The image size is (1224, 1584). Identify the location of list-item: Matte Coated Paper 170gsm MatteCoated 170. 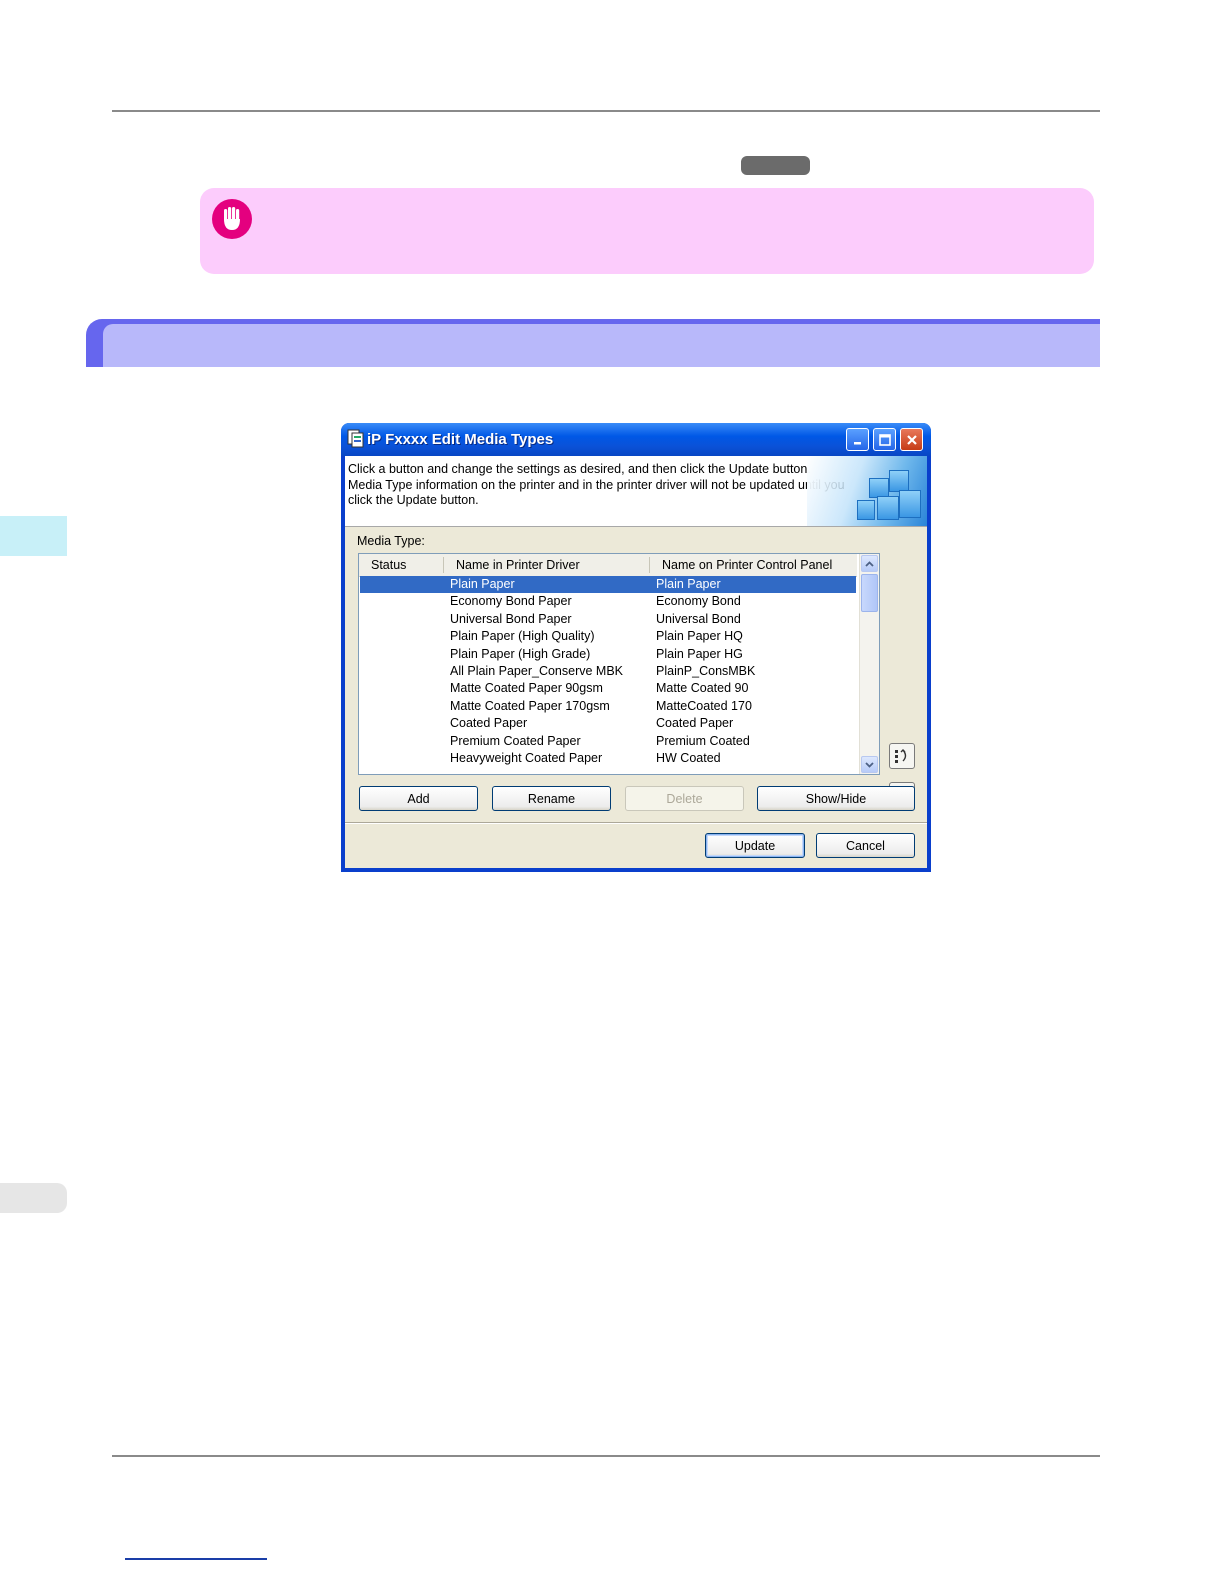
(608, 706).